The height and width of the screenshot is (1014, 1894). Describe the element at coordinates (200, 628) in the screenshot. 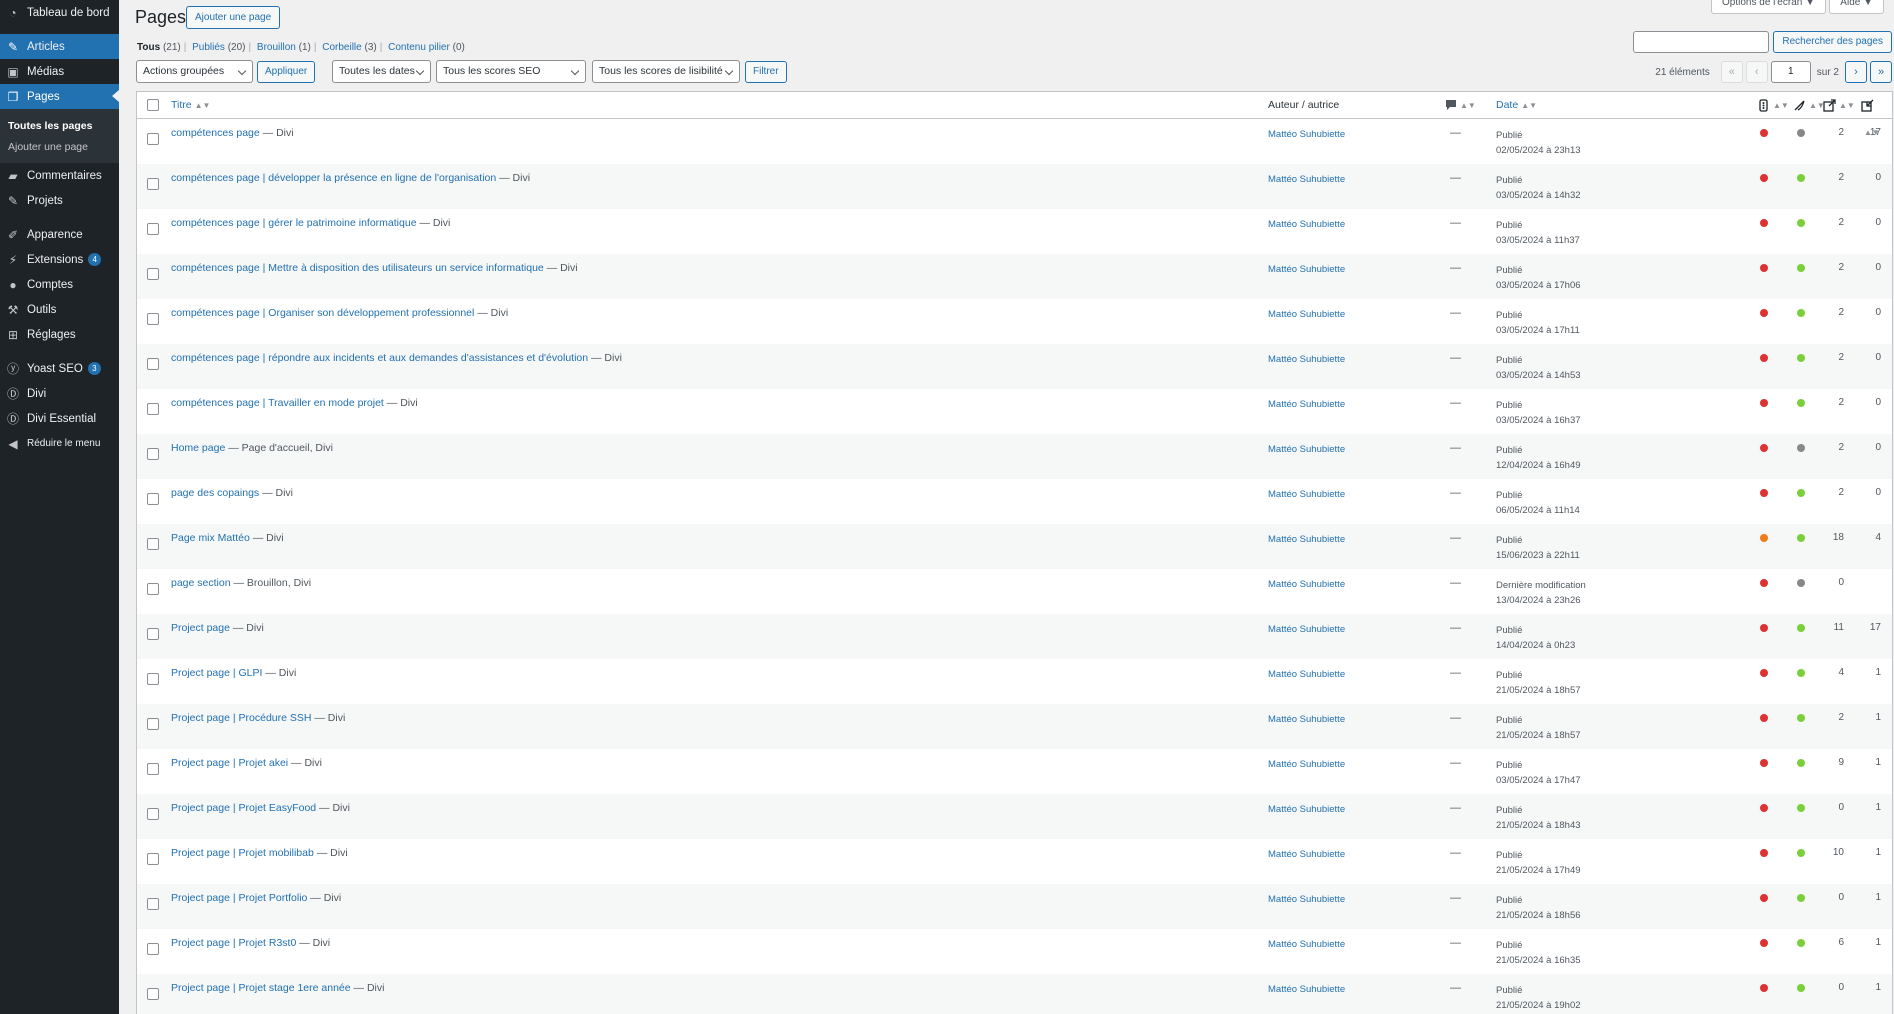

I see `row-title-link: Project page` at that location.